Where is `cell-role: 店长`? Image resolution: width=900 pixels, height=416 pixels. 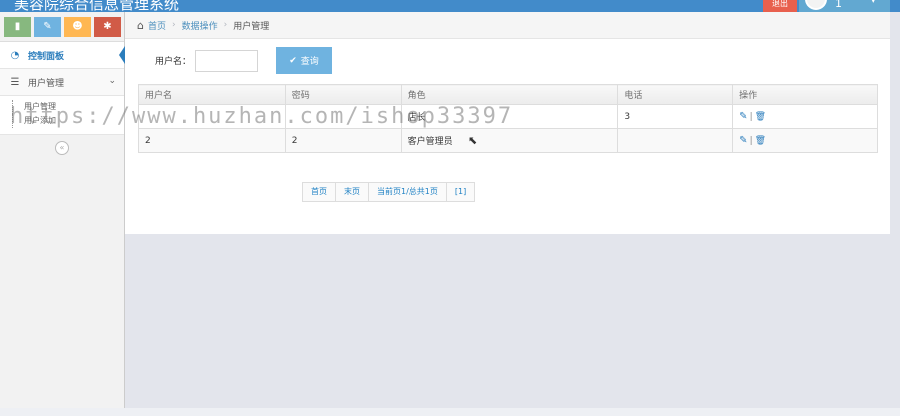
cell-role: 店长 is located at coordinates (509, 116).